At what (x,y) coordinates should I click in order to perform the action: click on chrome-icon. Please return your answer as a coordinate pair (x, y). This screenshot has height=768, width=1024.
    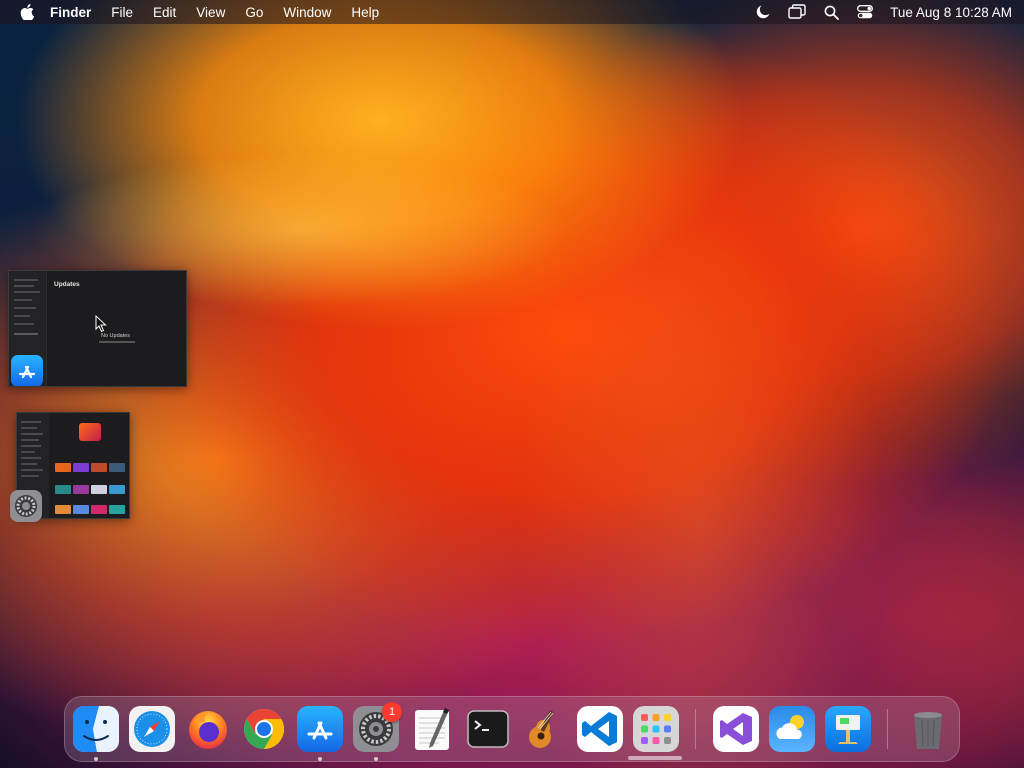
    Looking at the image, I should click on (264, 729).